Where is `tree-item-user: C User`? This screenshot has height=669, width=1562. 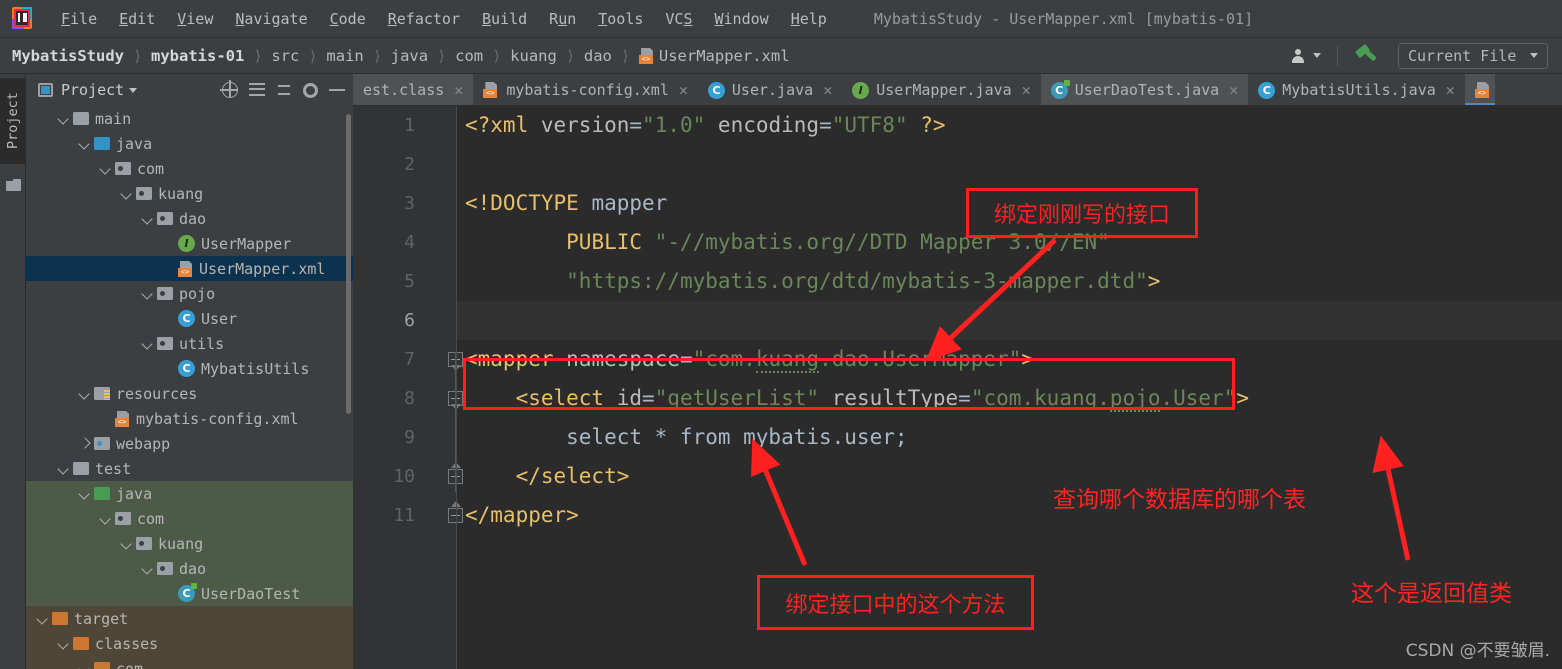 tree-item-user: C User is located at coordinates (189, 318).